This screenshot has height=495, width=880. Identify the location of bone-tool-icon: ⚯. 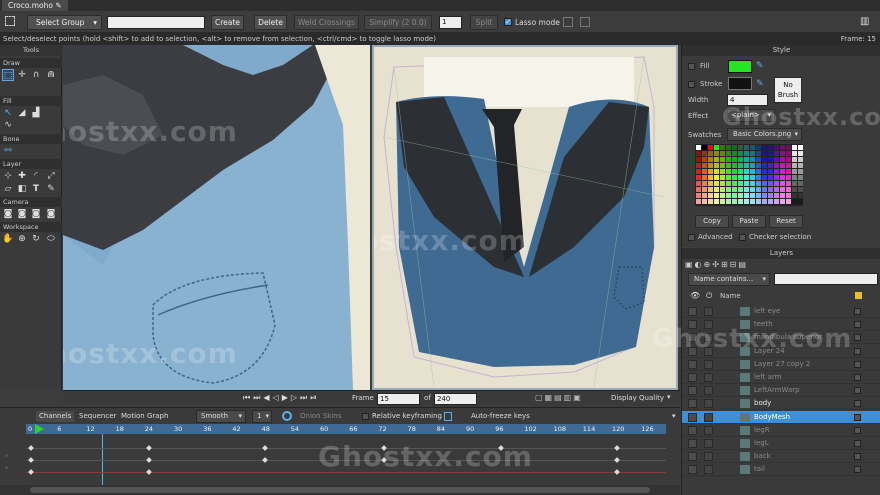
(8, 151).